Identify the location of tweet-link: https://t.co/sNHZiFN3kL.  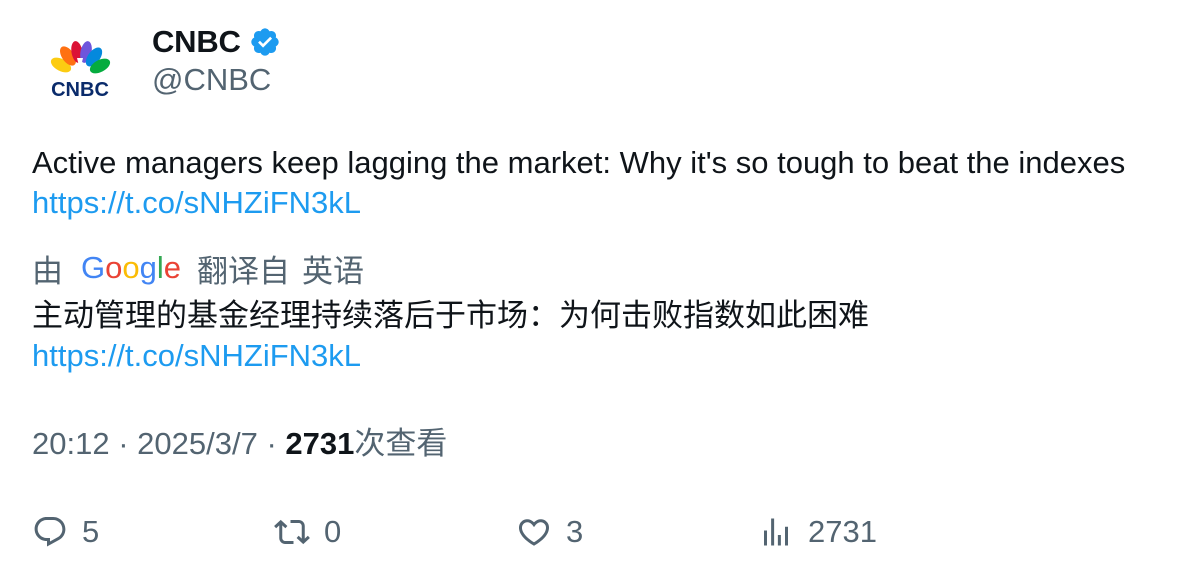
(607, 203).